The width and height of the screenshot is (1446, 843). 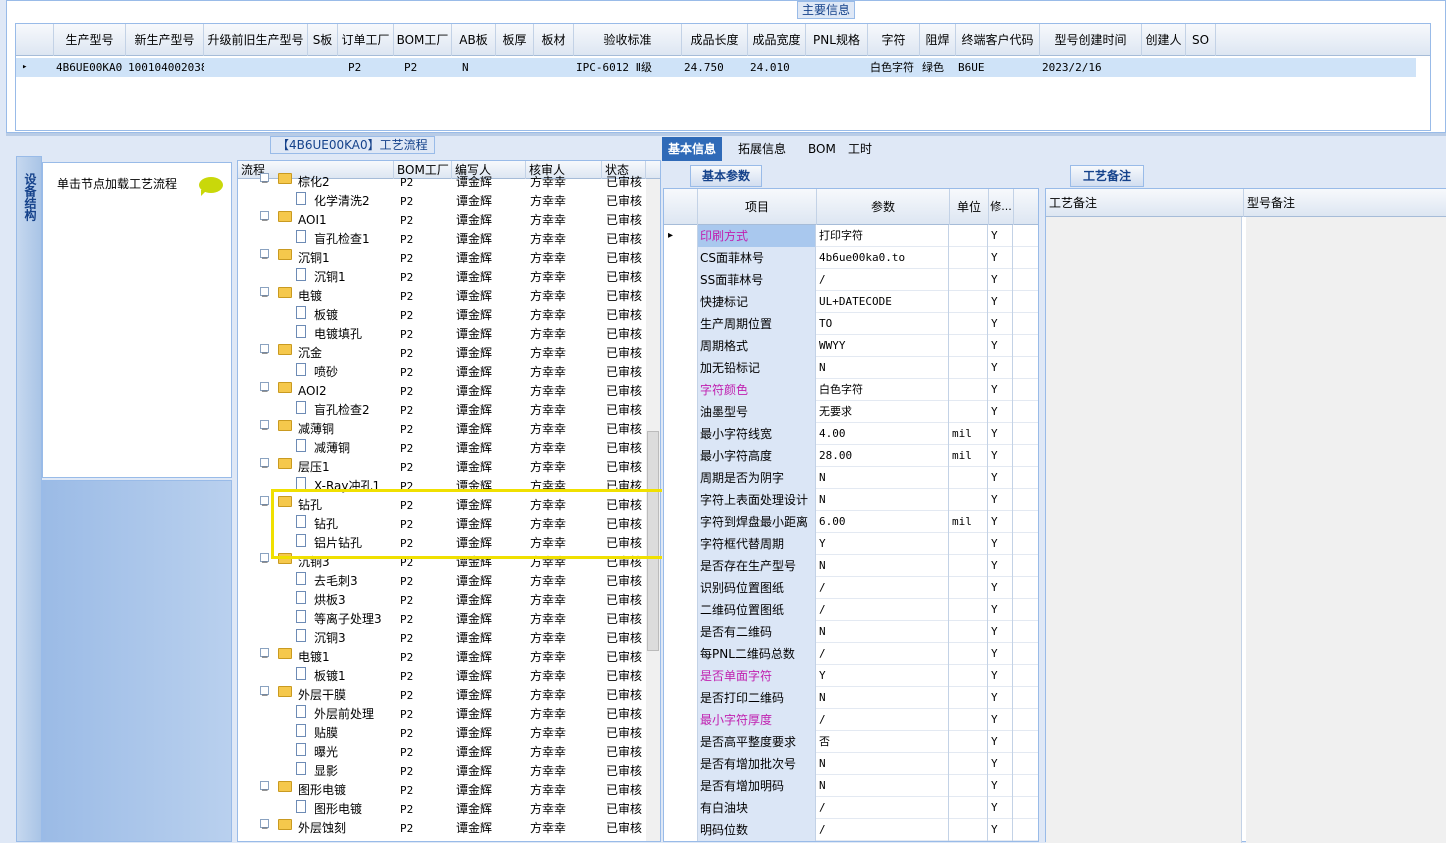 What do you see at coordinates (1144, 530) in the screenshot?
I see `process-remark-field` at bounding box center [1144, 530].